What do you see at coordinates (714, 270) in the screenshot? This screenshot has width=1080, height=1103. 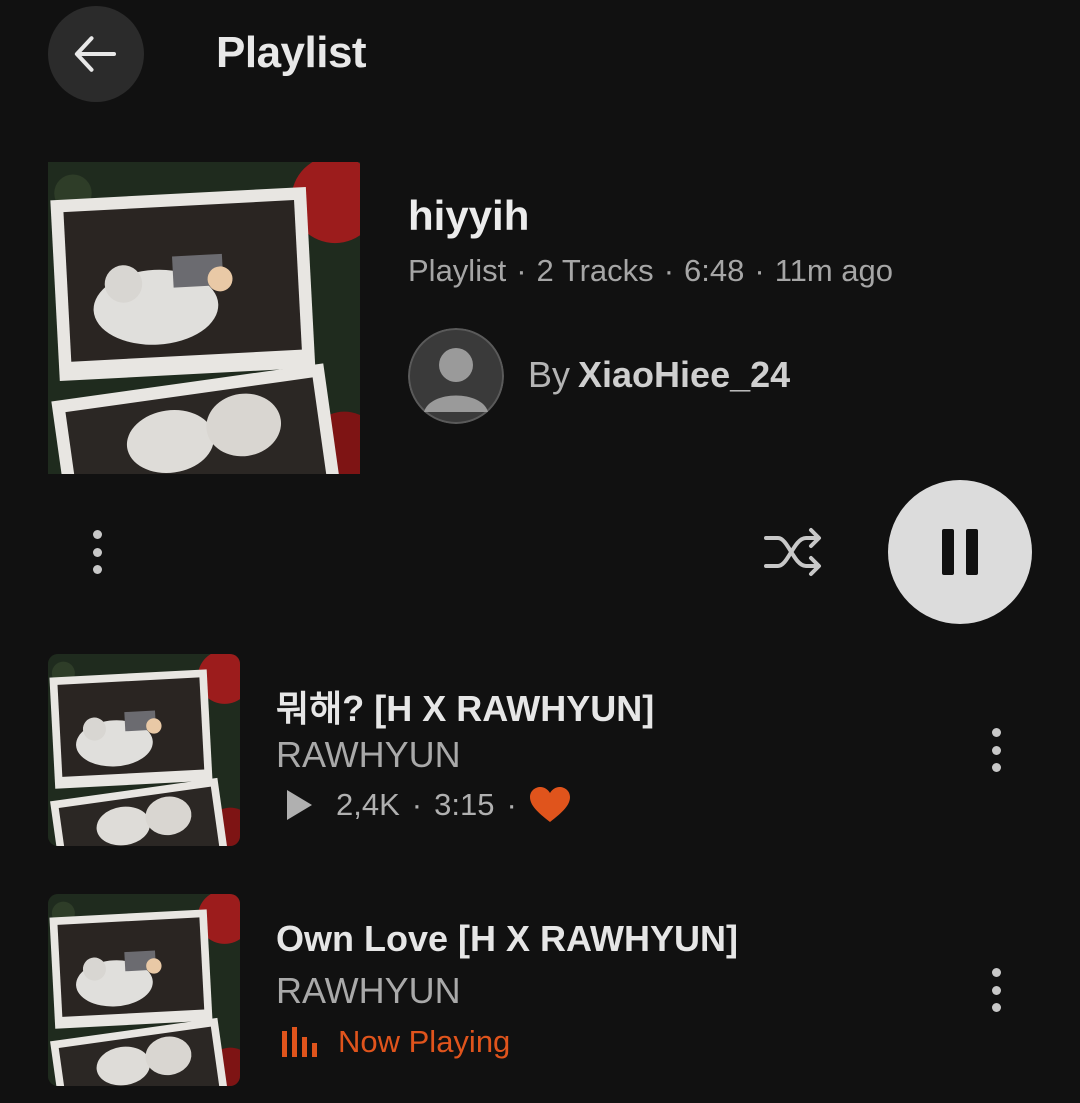 I see `playlist-duration: 6:48` at bounding box center [714, 270].